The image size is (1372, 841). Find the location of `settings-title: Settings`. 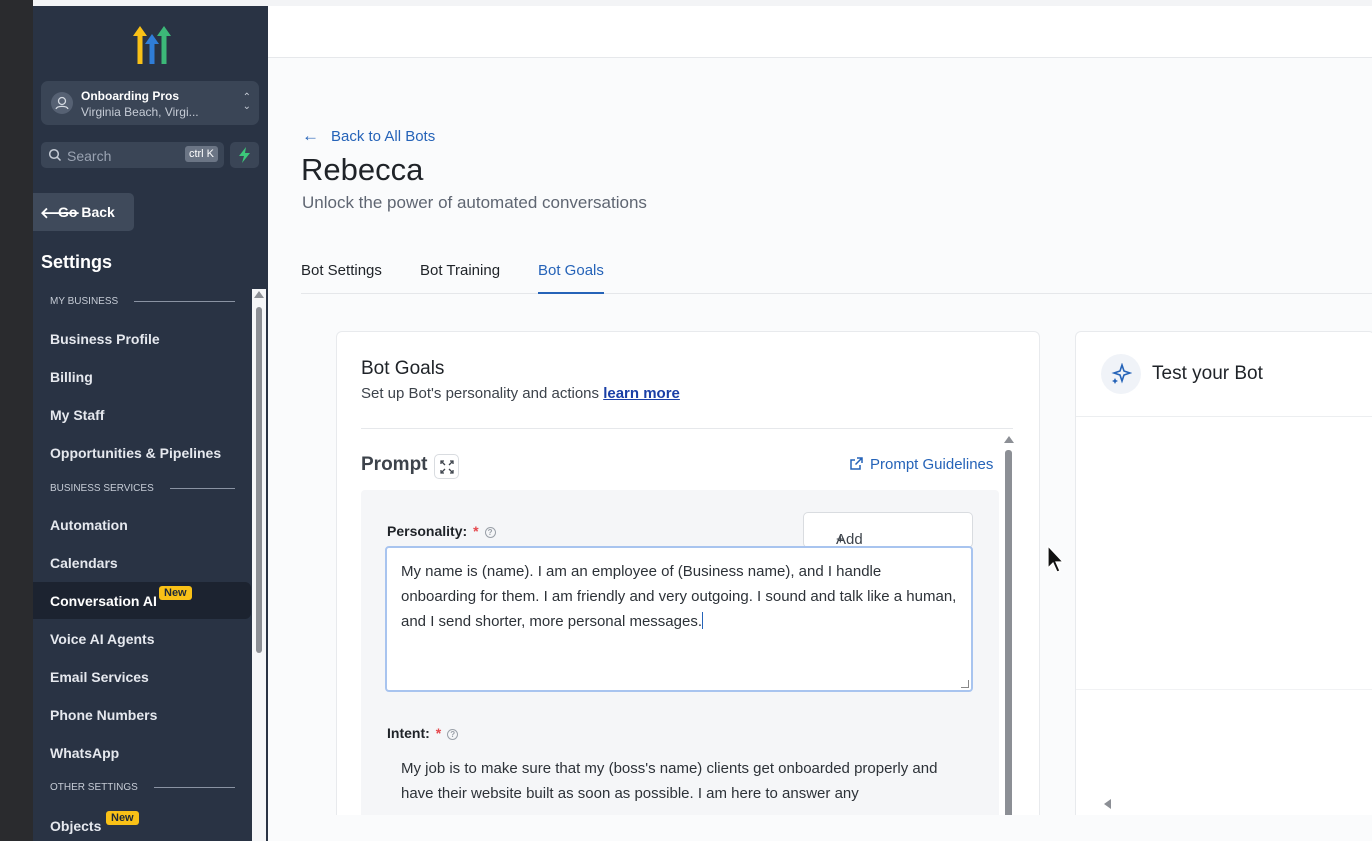

settings-title: Settings is located at coordinates (77, 262).